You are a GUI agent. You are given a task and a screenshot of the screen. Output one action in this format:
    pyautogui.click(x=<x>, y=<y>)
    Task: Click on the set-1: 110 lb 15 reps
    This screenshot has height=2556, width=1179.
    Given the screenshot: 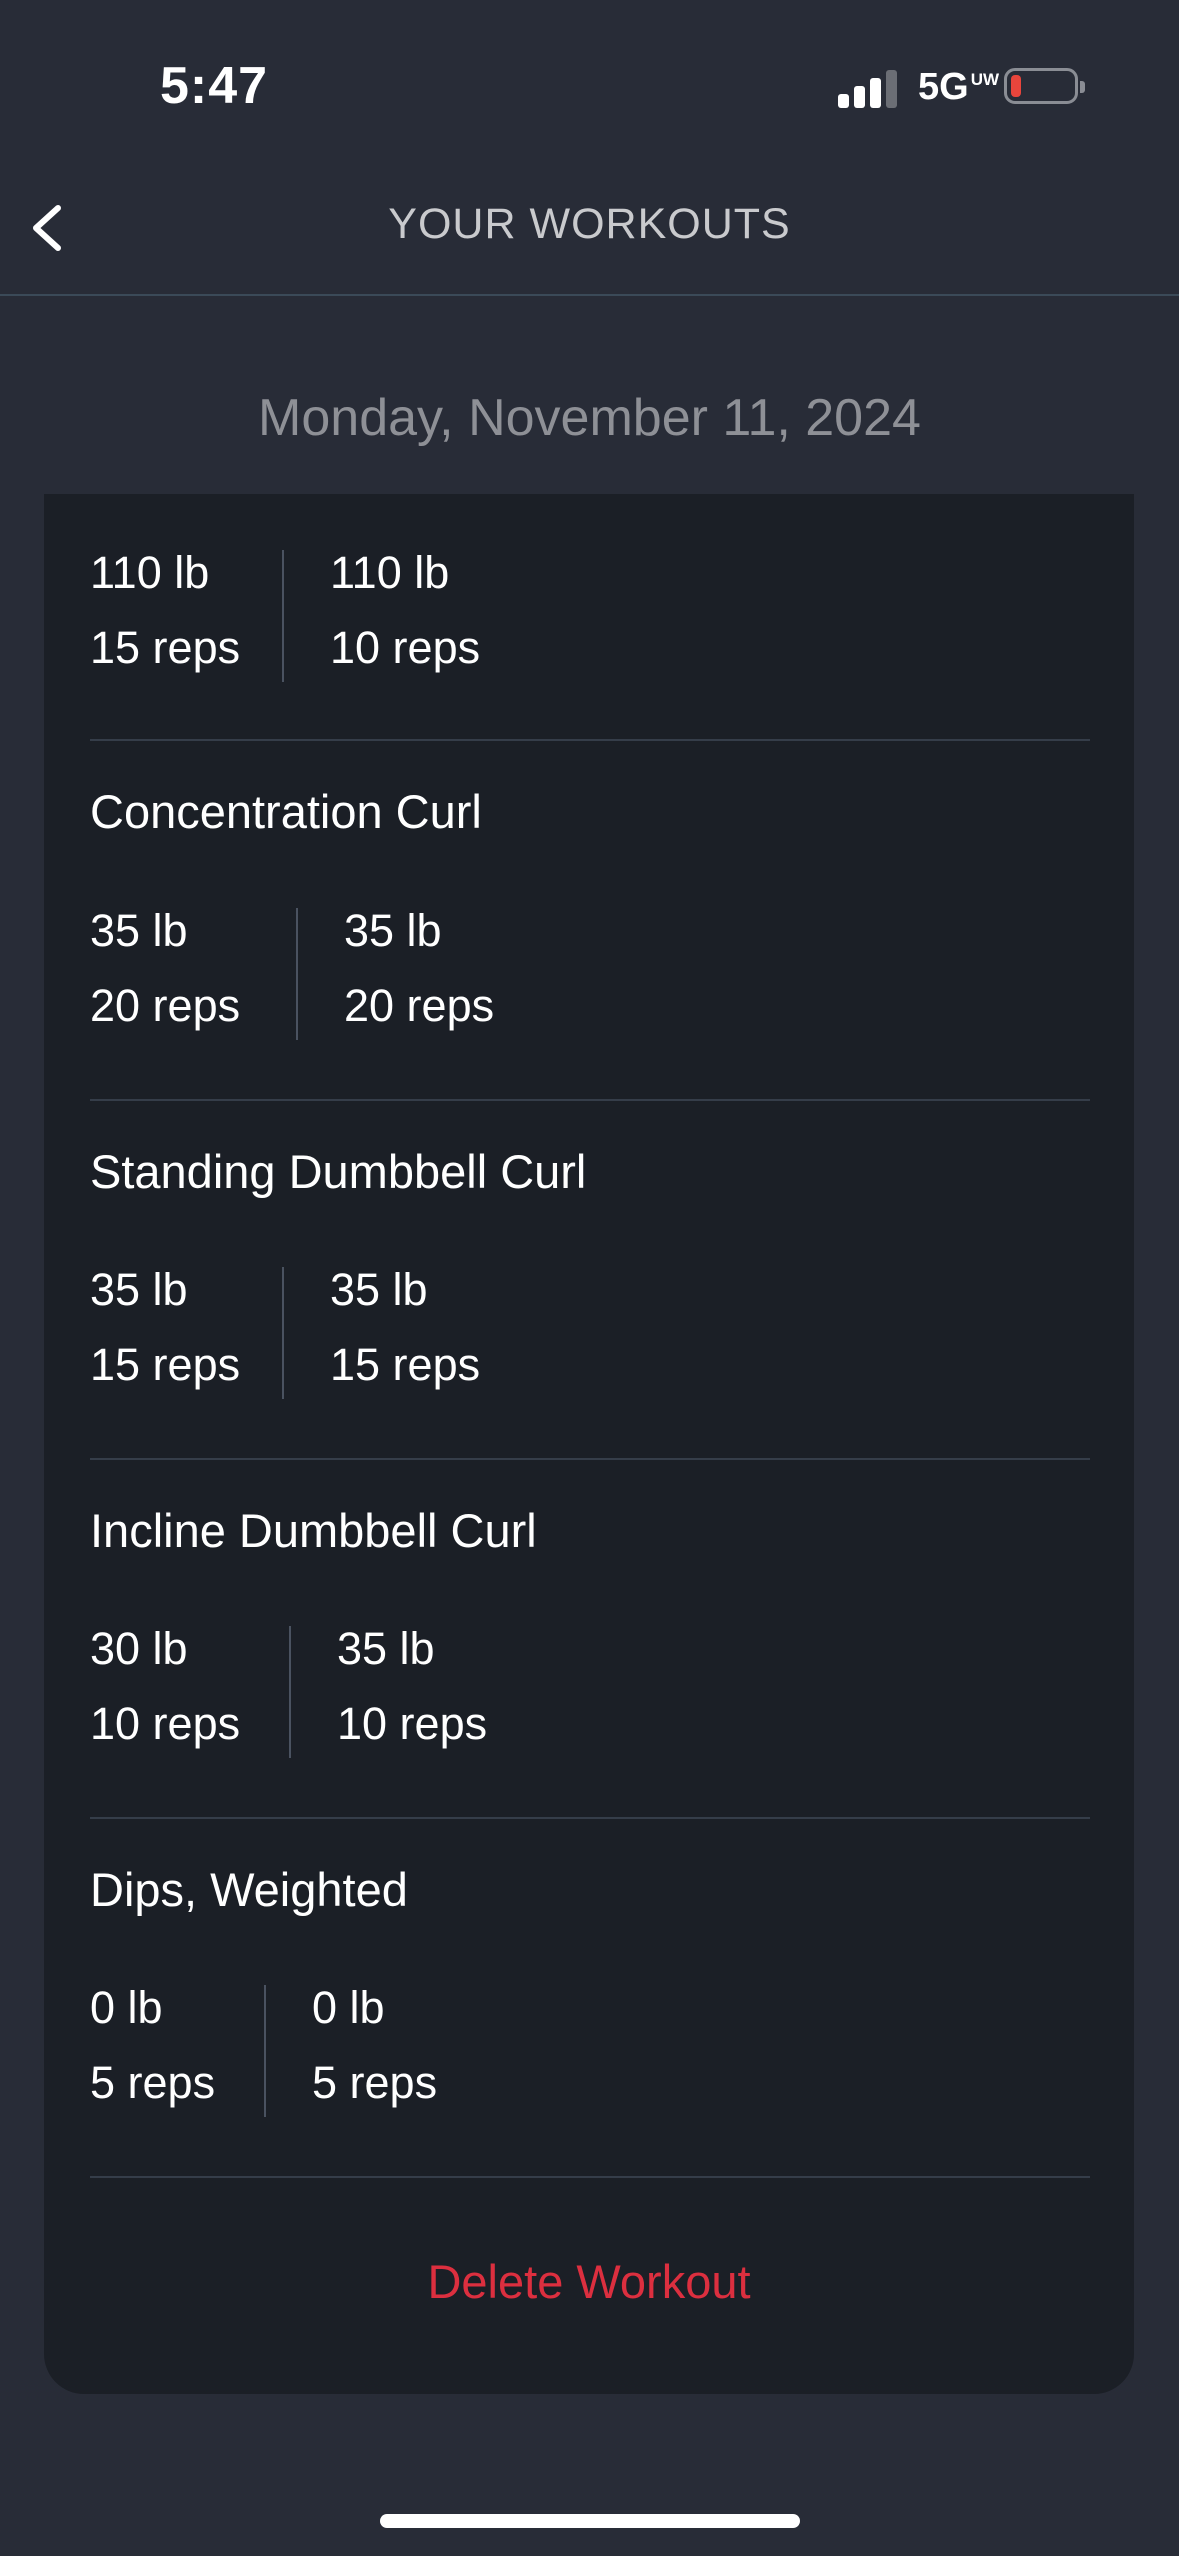 What is the action you would take?
    pyautogui.click(x=165, y=610)
    